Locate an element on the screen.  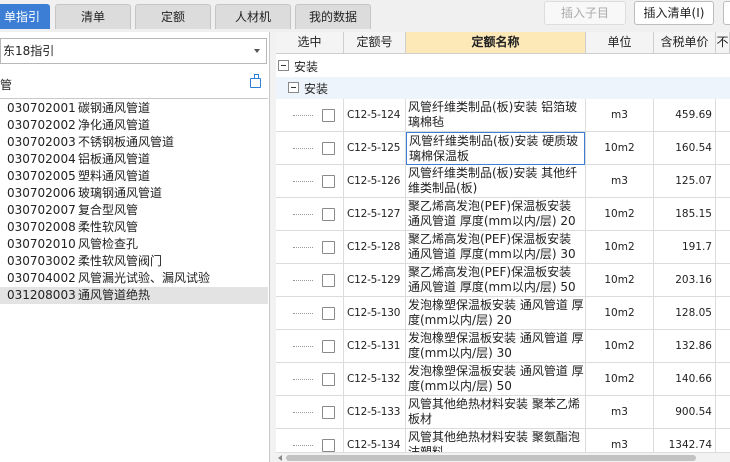
header-truncated: 不 is located at coordinates (723, 43).